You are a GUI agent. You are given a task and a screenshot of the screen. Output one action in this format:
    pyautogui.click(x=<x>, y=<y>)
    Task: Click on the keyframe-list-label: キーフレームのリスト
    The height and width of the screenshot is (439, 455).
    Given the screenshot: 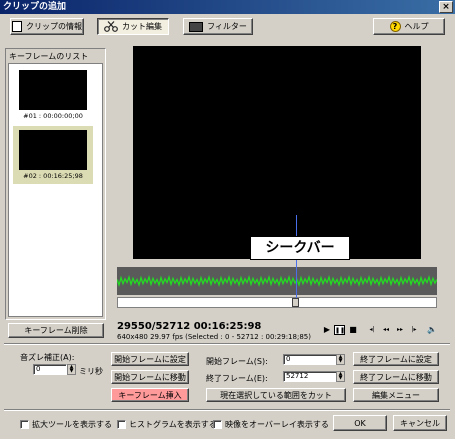 What is the action you would take?
    pyautogui.click(x=49, y=56)
    